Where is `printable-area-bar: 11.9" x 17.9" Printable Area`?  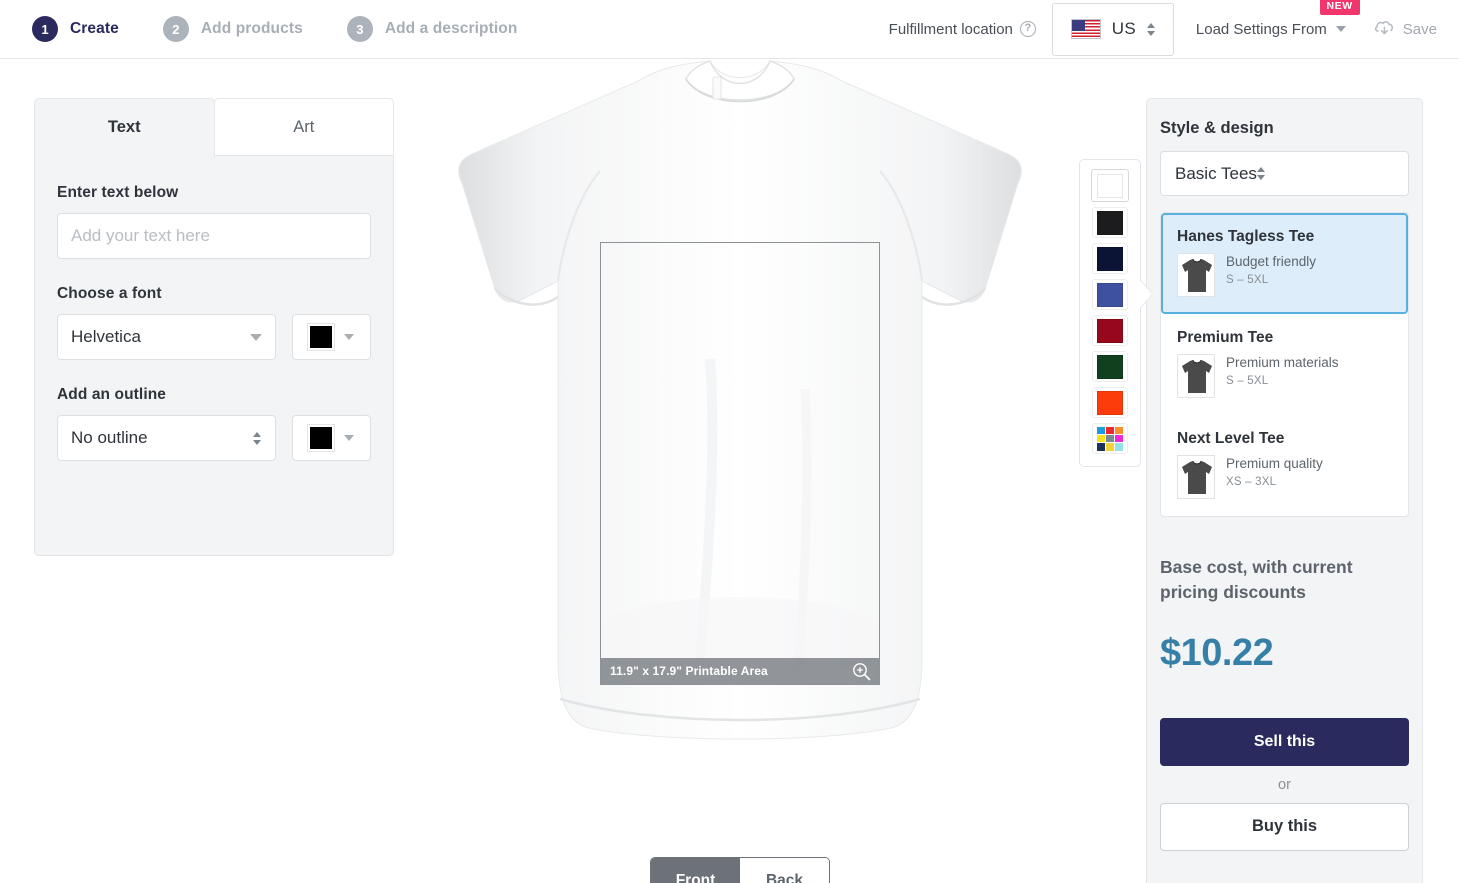 printable-area-bar: 11.9" x 17.9" Printable Area is located at coordinates (740, 671).